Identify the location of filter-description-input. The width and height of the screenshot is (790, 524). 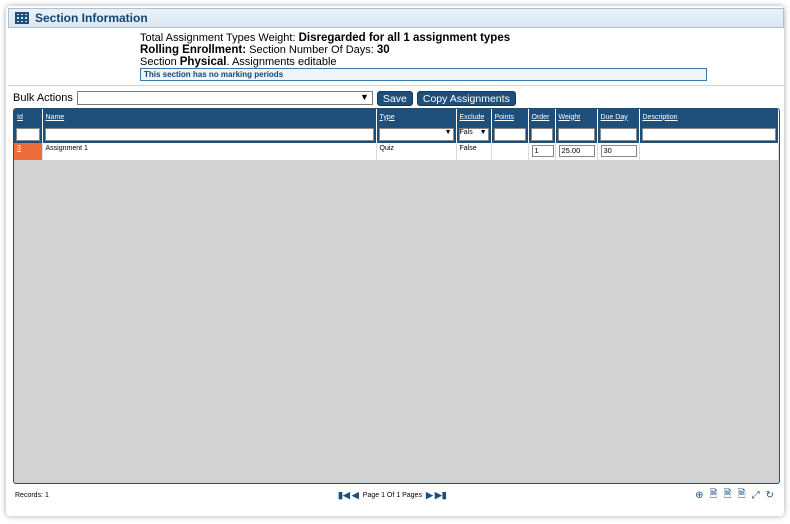
(708, 134).